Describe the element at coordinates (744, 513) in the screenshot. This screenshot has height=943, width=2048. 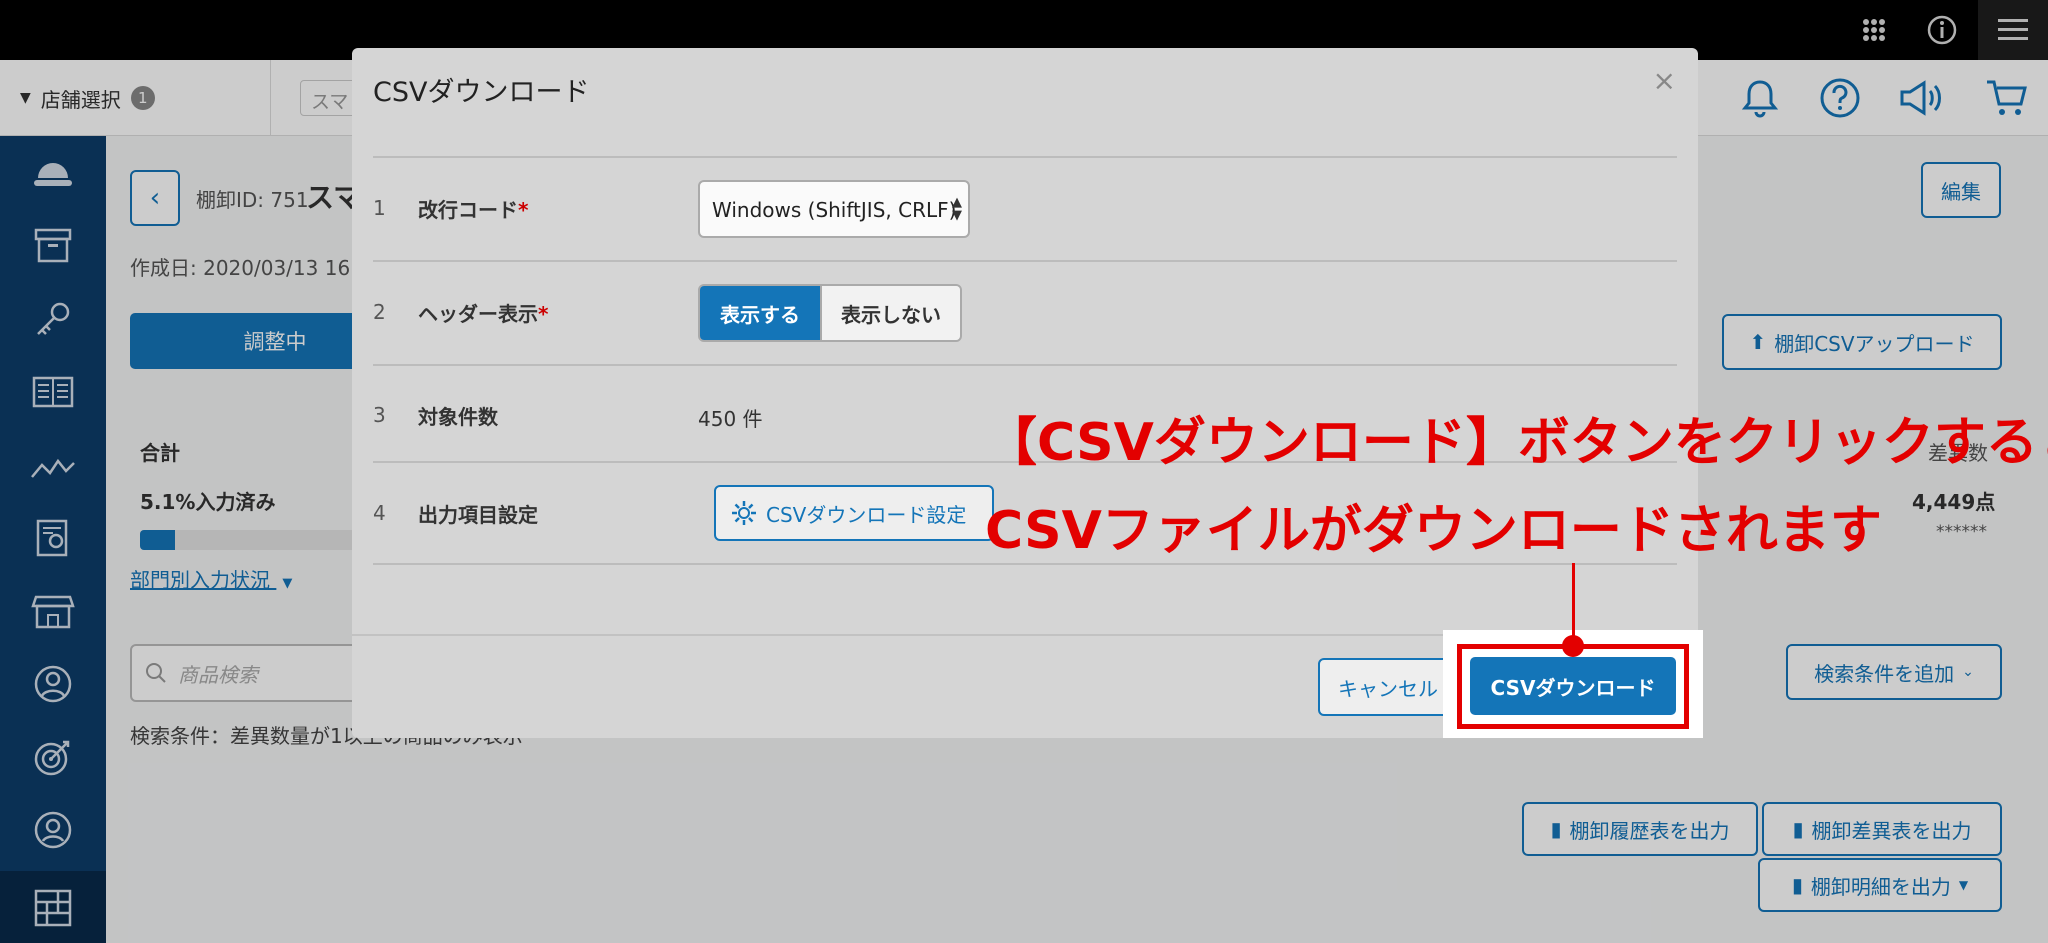
I see `gear-icon` at that location.